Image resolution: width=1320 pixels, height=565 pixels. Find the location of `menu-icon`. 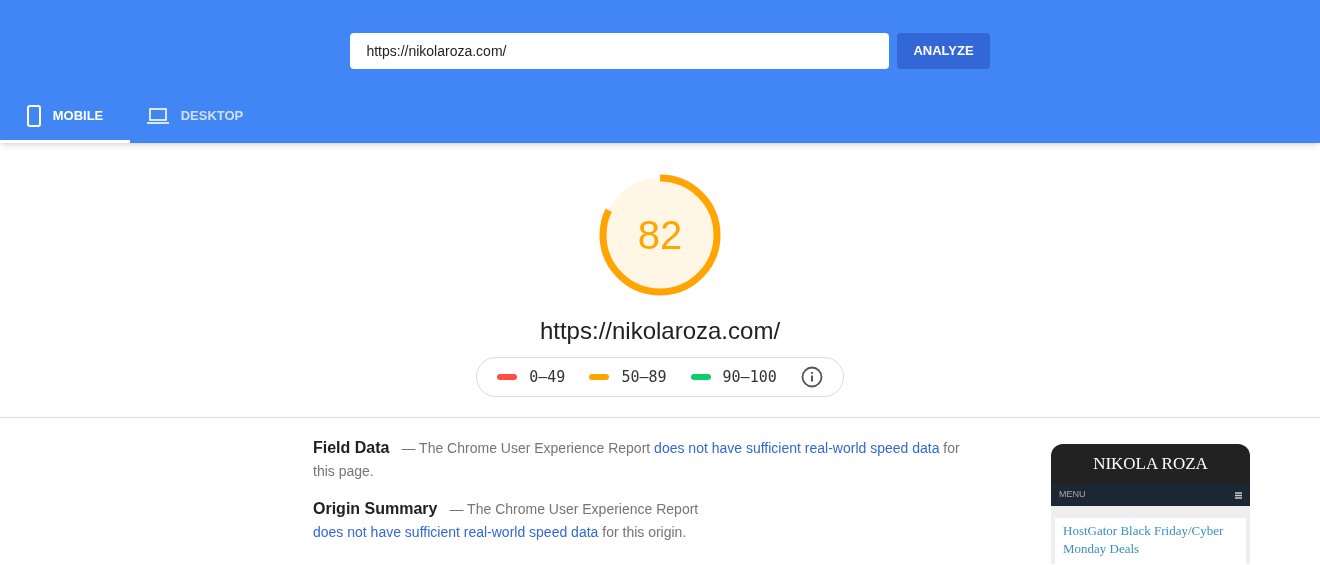

menu-icon is located at coordinates (1238, 495).